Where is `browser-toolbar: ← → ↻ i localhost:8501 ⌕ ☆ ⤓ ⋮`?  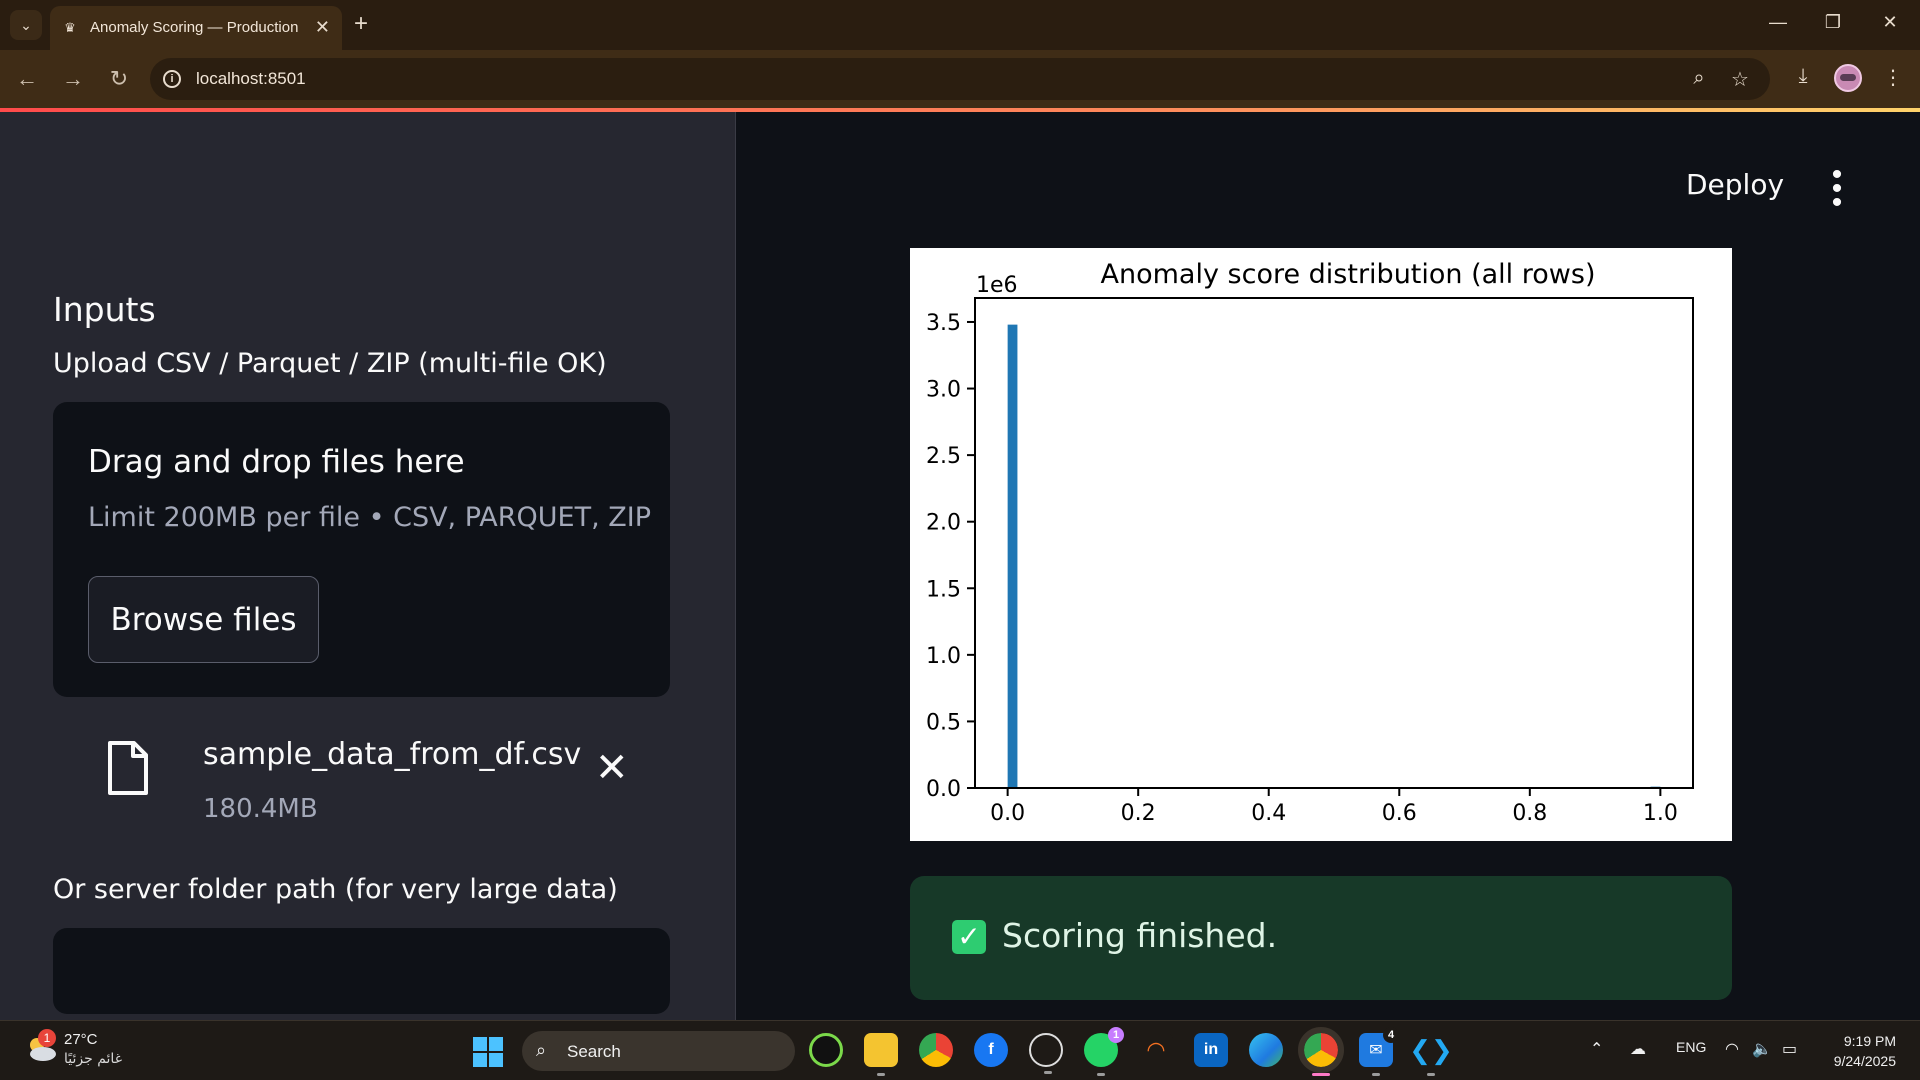
browser-toolbar: ← → ↻ i localhost:8501 ⌕ ☆ ⤓ ⋮ is located at coordinates (960, 79).